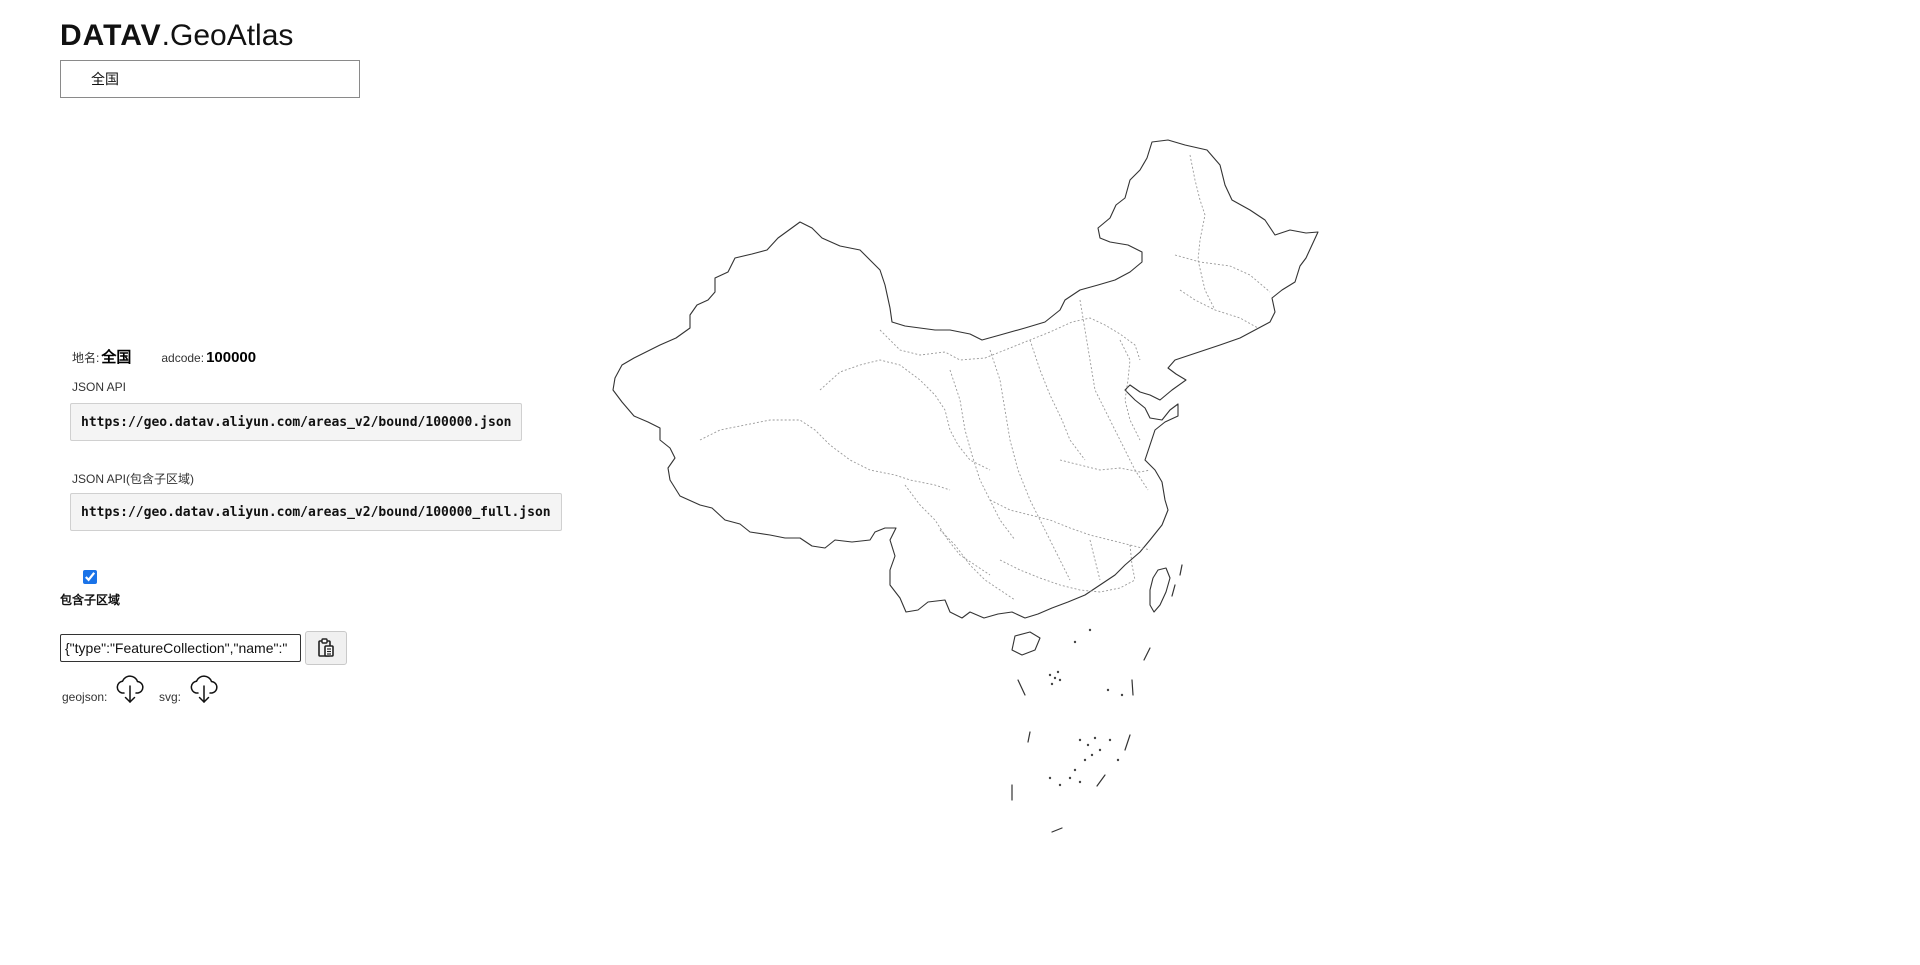 This screenshot has width=1920, height=965. What do you see at coordinates (111, 35) in the screenshot?
I see `logo-bold: DATAV` at bounding box center [111, 35].